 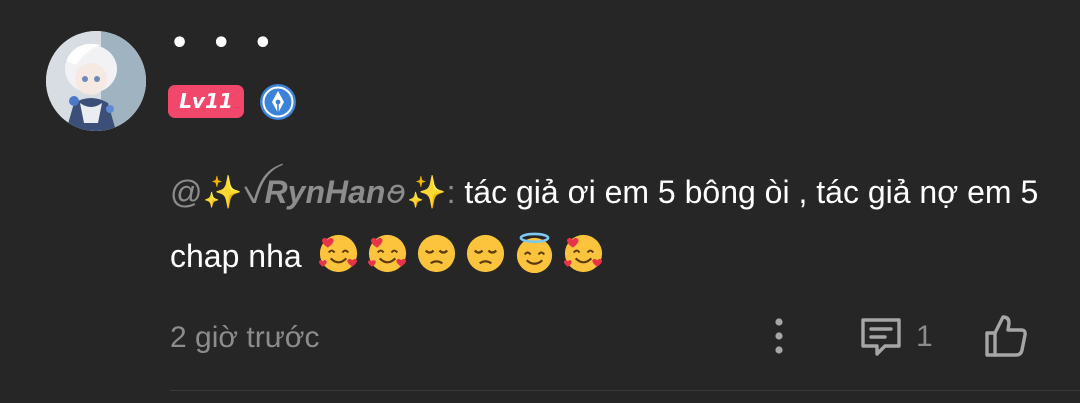 What do you see at coordinates (217, 192) in the screenshot?
I see `mention-prefix: @✨ꪜ` at bounding box center [217, 192].